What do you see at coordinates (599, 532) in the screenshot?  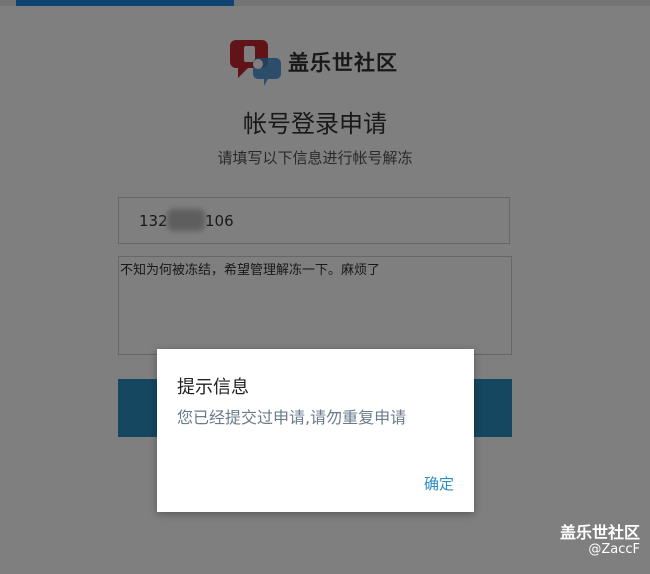 I see `watermark-site-name: 盖乐世社区` at bounding box center [599, 532].